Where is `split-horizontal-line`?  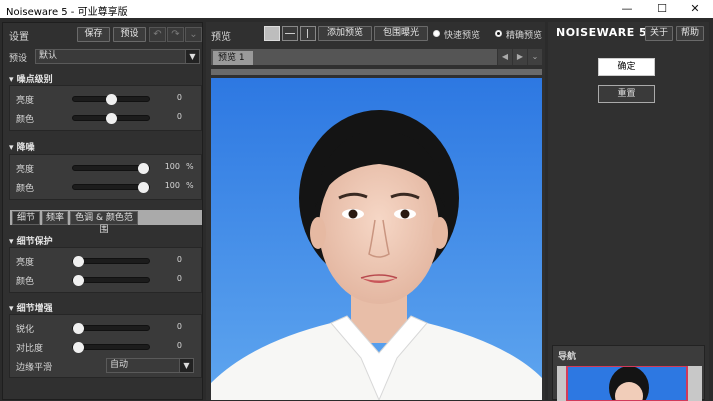
split-horizontal-line is located at coordinates (290, 33).